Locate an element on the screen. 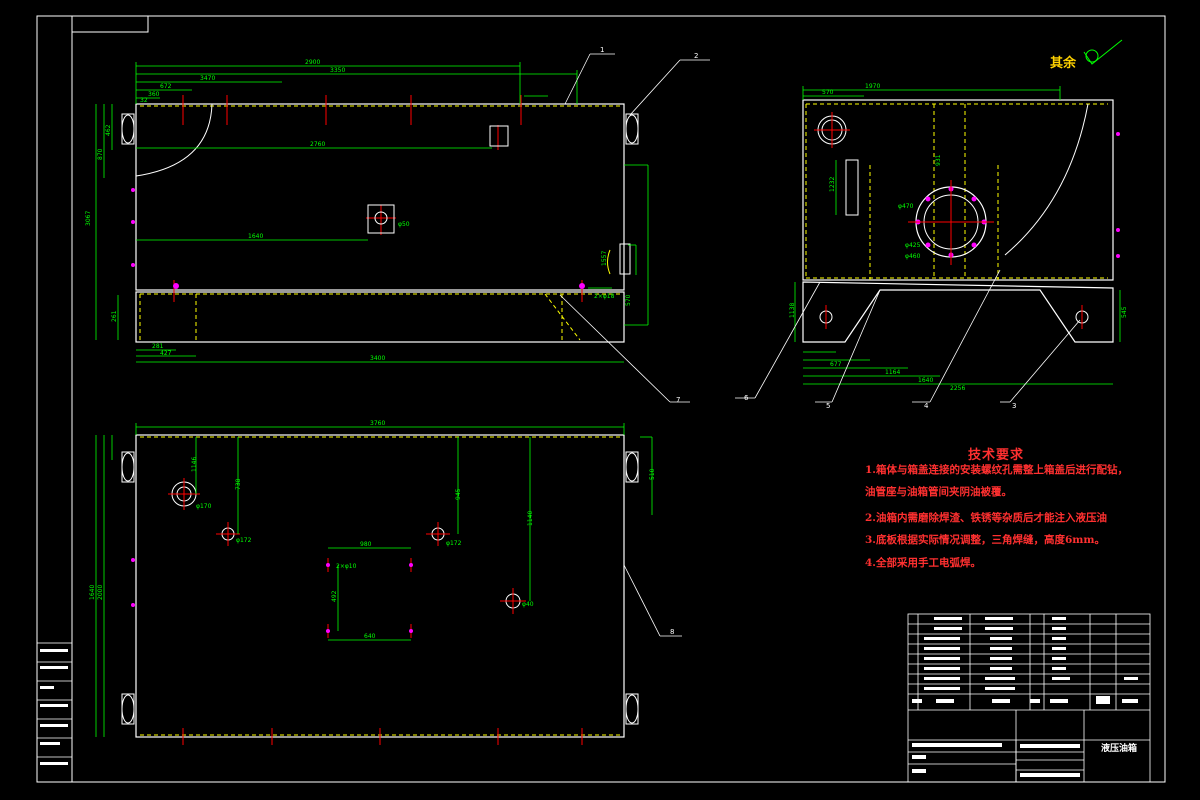 Image resolution: width=1200 pixels, height=800 pixels. left-strip-block is located at coordinates (54, 712).